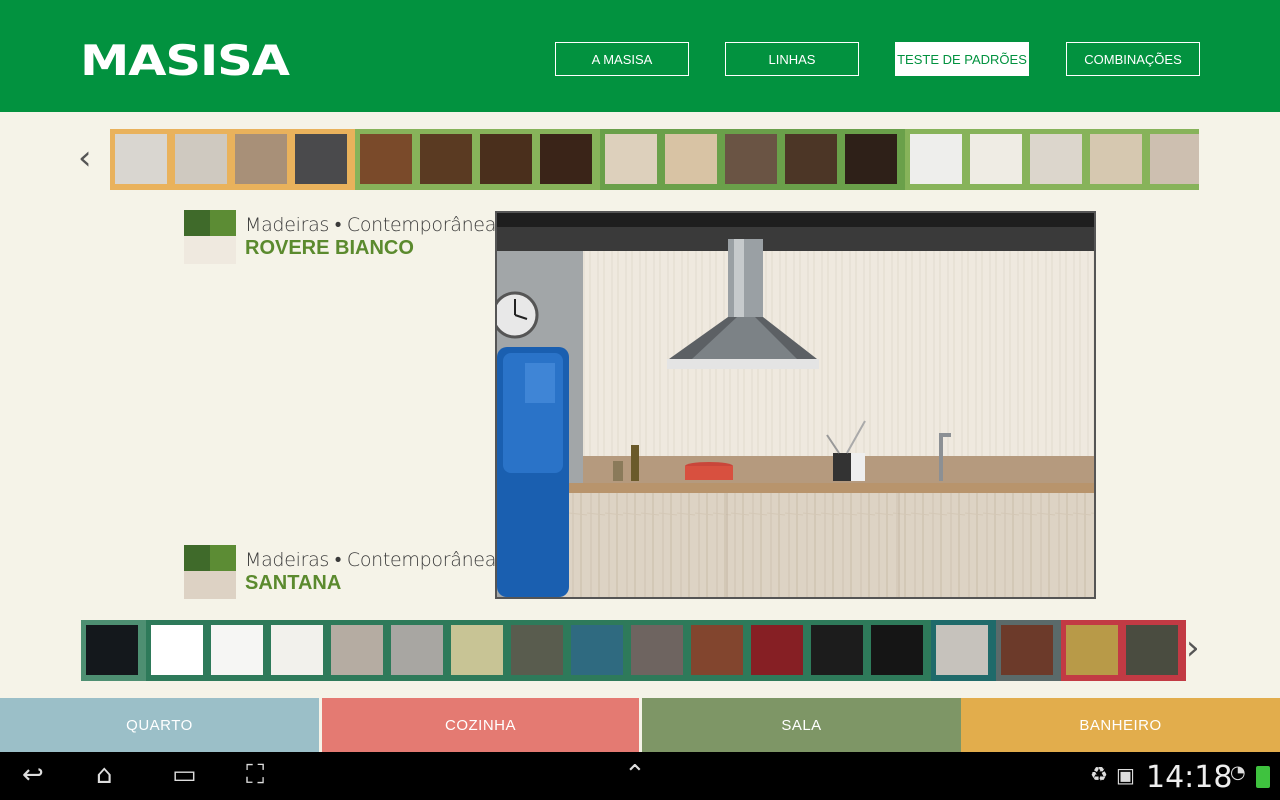  What do you see at coordinates (184, 775) in the screenshot?
I see `recent-apps-icon: ▭` at bounding box center [184, 775].